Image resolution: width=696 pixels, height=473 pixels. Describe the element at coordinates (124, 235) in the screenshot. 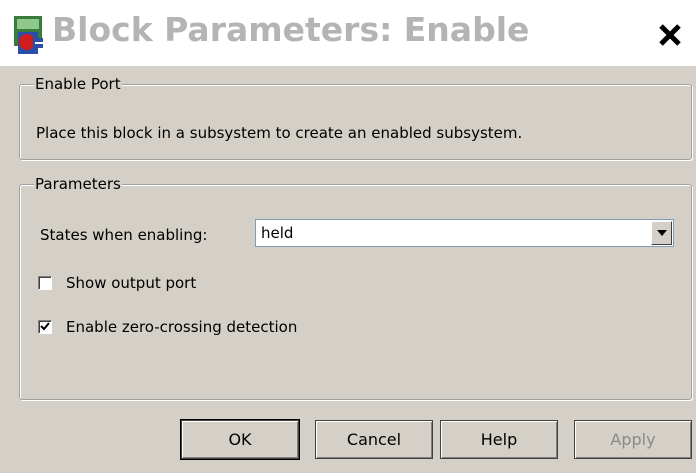

I see `states-when-enabling-label: States when enabling:` at that location.